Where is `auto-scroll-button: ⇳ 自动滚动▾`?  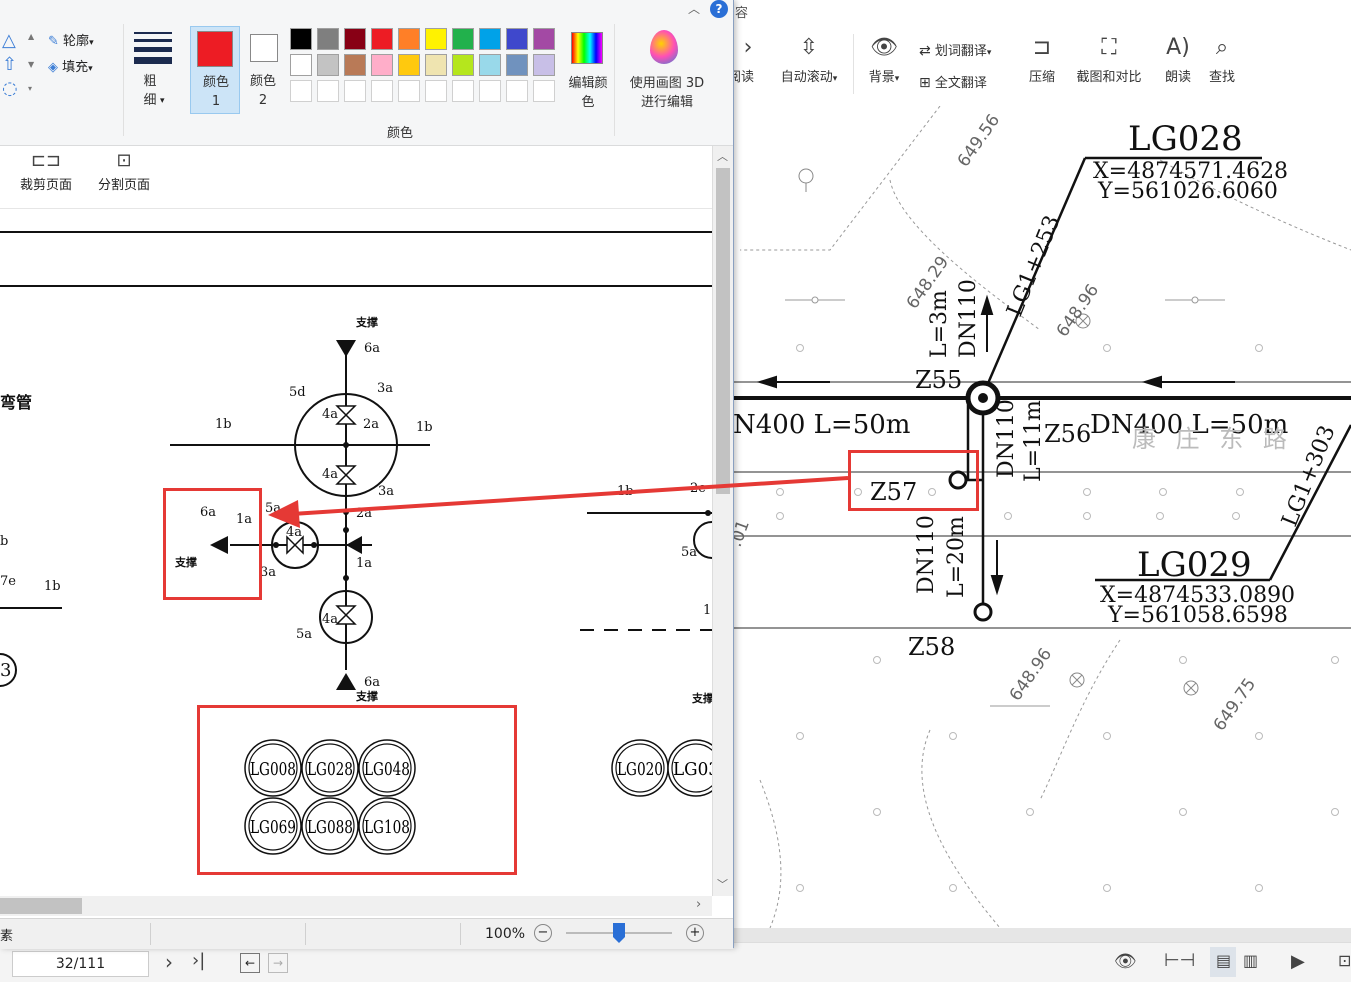 auto-scroll-button: ⇳ 自动滚动▾ is located at coordinates (809, 57).